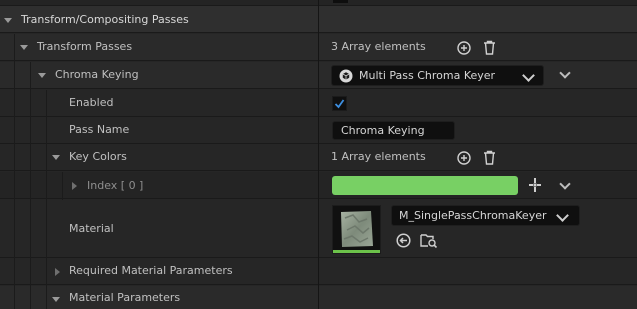 Image resolution: width=637 pixels, height=309 pixels. What do you see at coordinates (85, 46) in the screenshot?
I see `transform-passes-label: Transform Passes` at bounding box center [85, 46].